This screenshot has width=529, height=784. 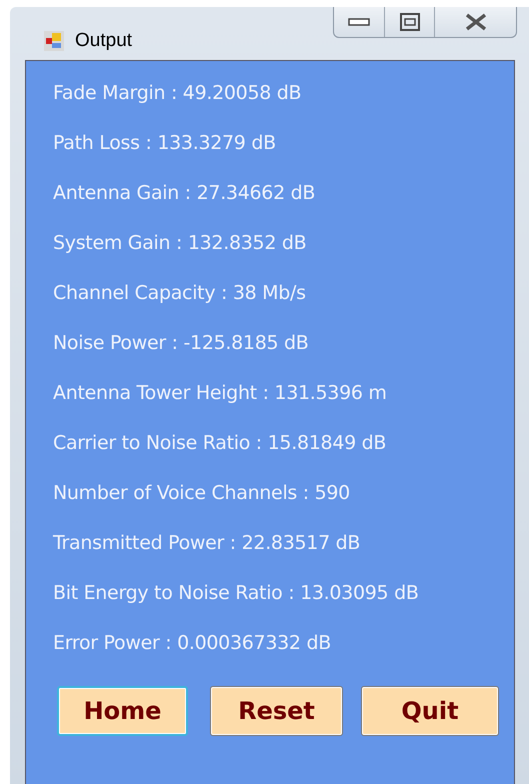 What do you see at coordinates (410, 22) in the screenshot?
I see `maximize-icon` at bounding box center [410, 22].